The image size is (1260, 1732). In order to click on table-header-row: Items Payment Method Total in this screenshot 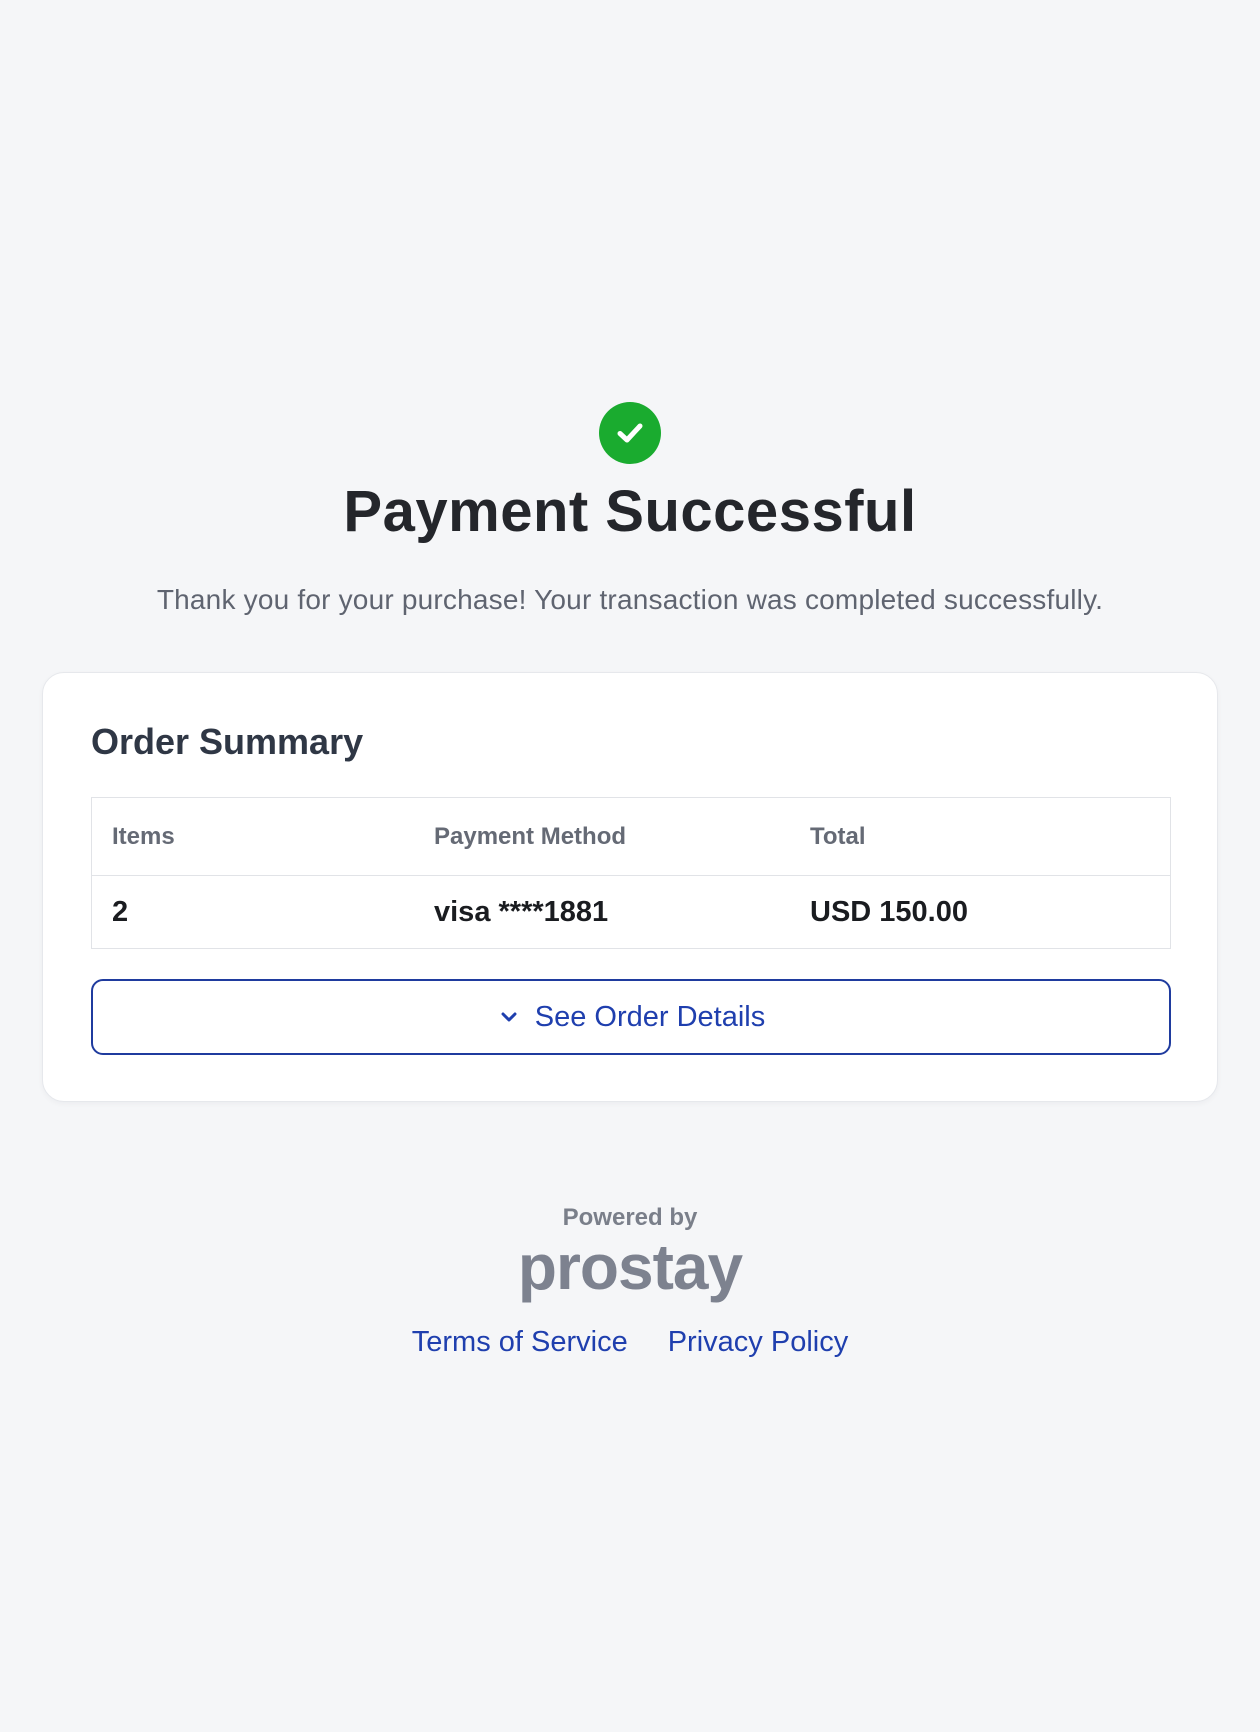, I will do `click(631, 837)`.